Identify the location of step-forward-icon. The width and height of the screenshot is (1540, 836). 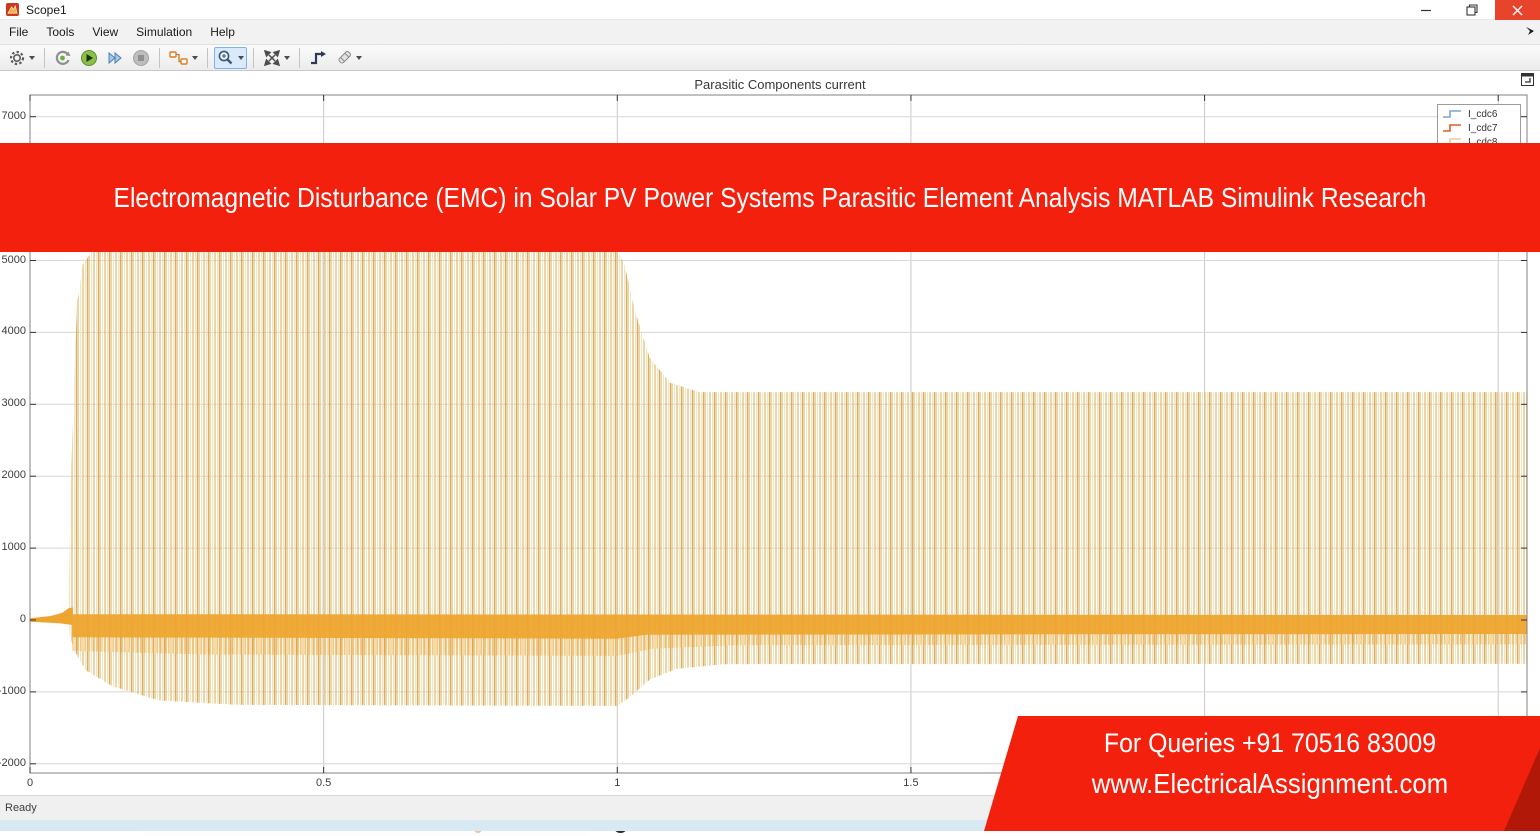
(115, 57).